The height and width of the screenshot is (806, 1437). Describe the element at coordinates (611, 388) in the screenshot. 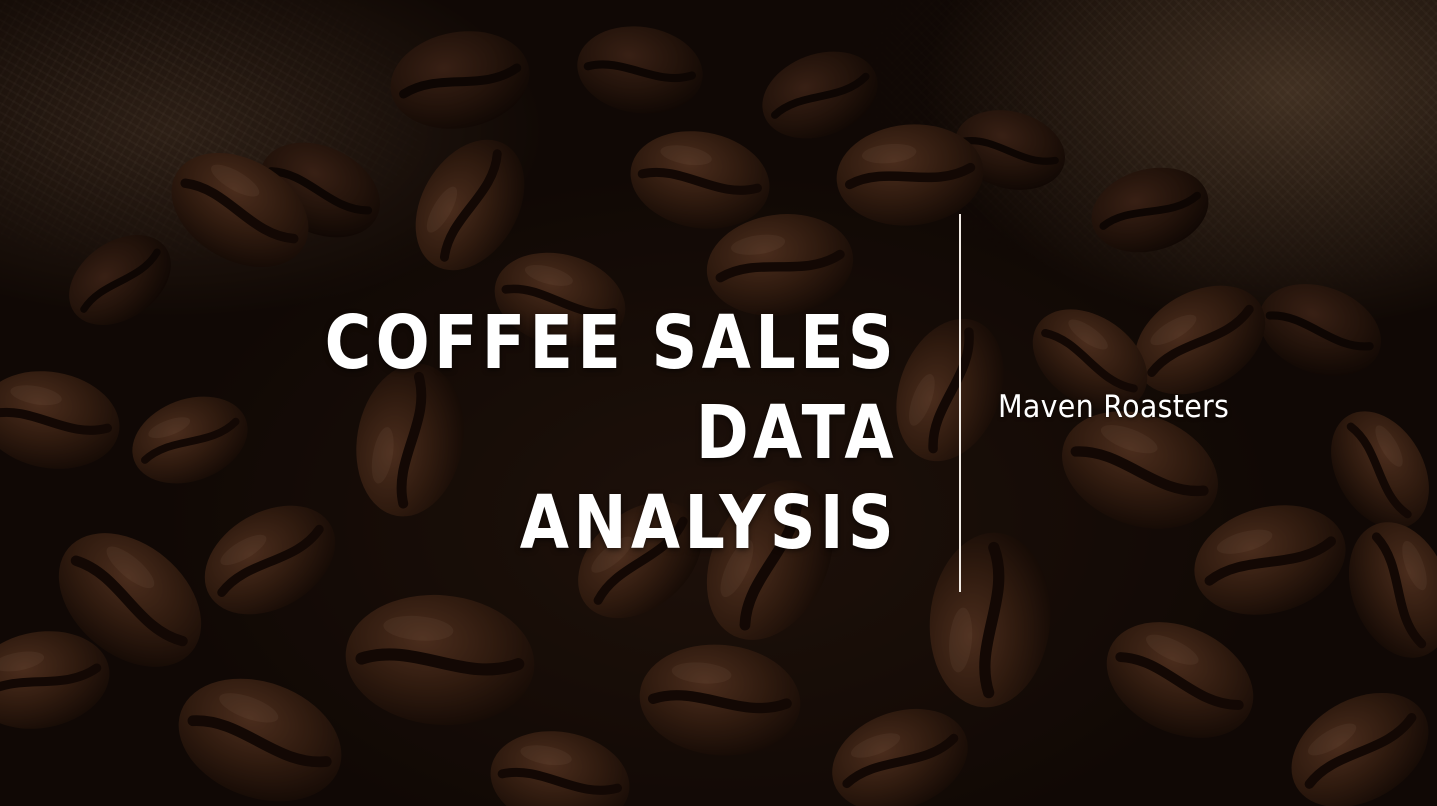

I see `title-line-1: COFFEE SALES DATA` at that location.